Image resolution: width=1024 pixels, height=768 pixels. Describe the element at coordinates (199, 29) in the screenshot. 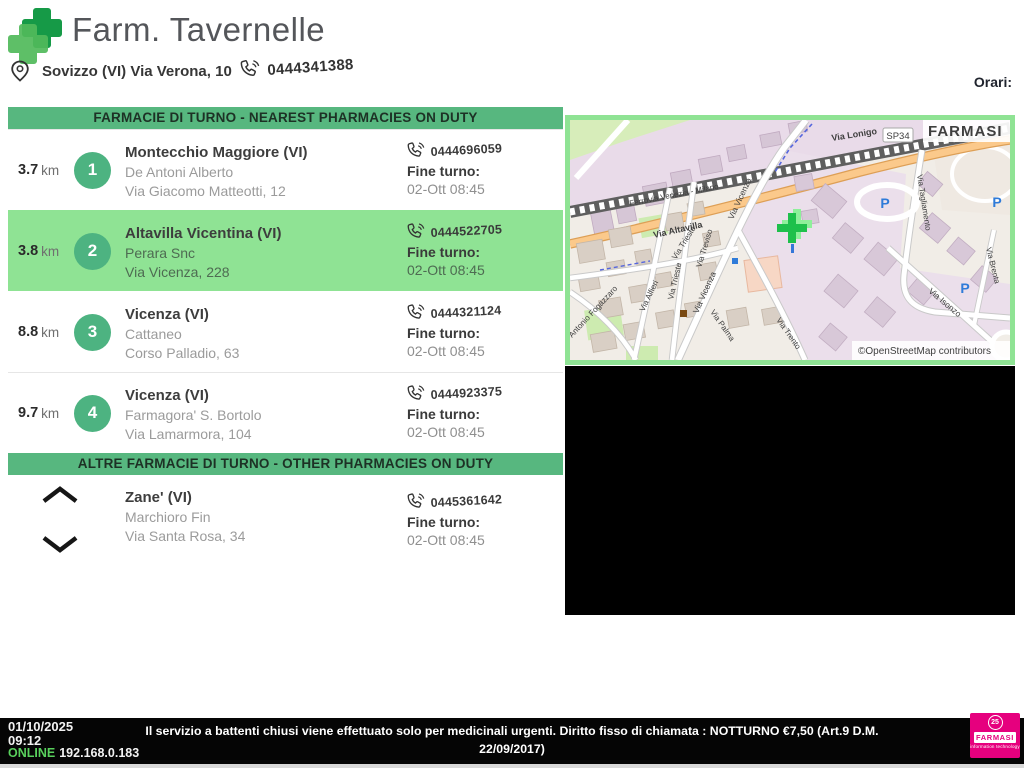

I see `page-title: Farm. Tavernelle` at that location.